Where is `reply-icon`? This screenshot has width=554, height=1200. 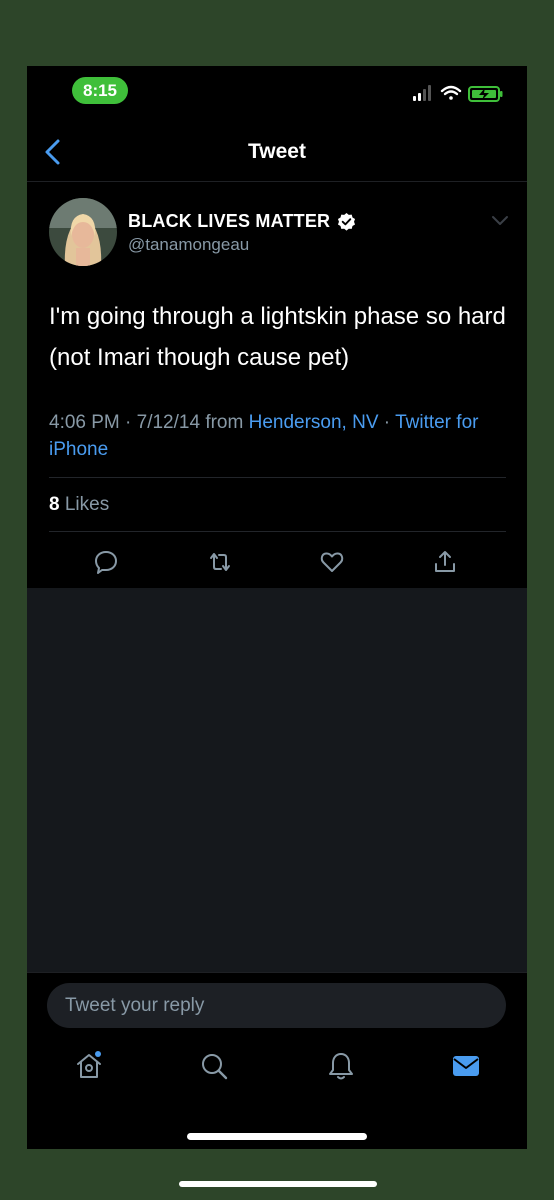 reply-icon is located at coordinates (106, 562).